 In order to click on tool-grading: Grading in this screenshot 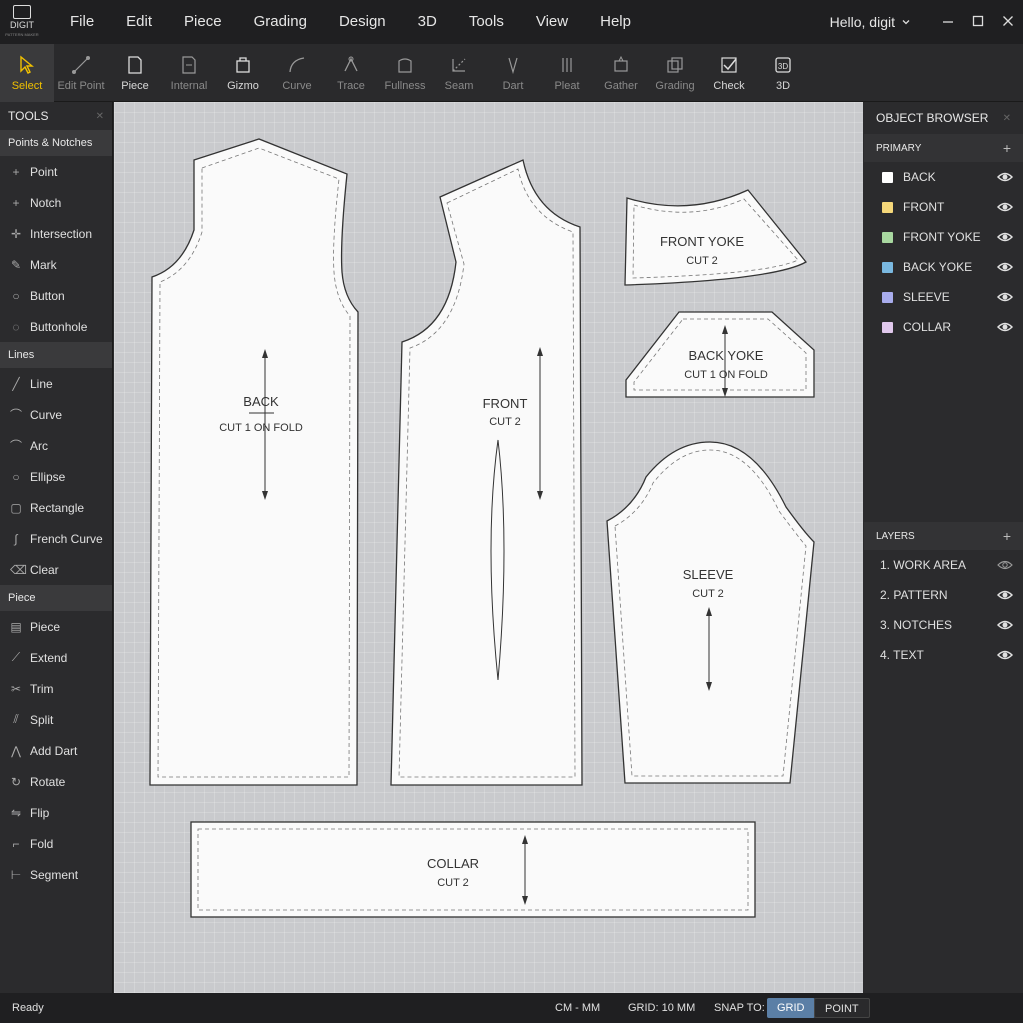, I will do `click(675, 73)`.